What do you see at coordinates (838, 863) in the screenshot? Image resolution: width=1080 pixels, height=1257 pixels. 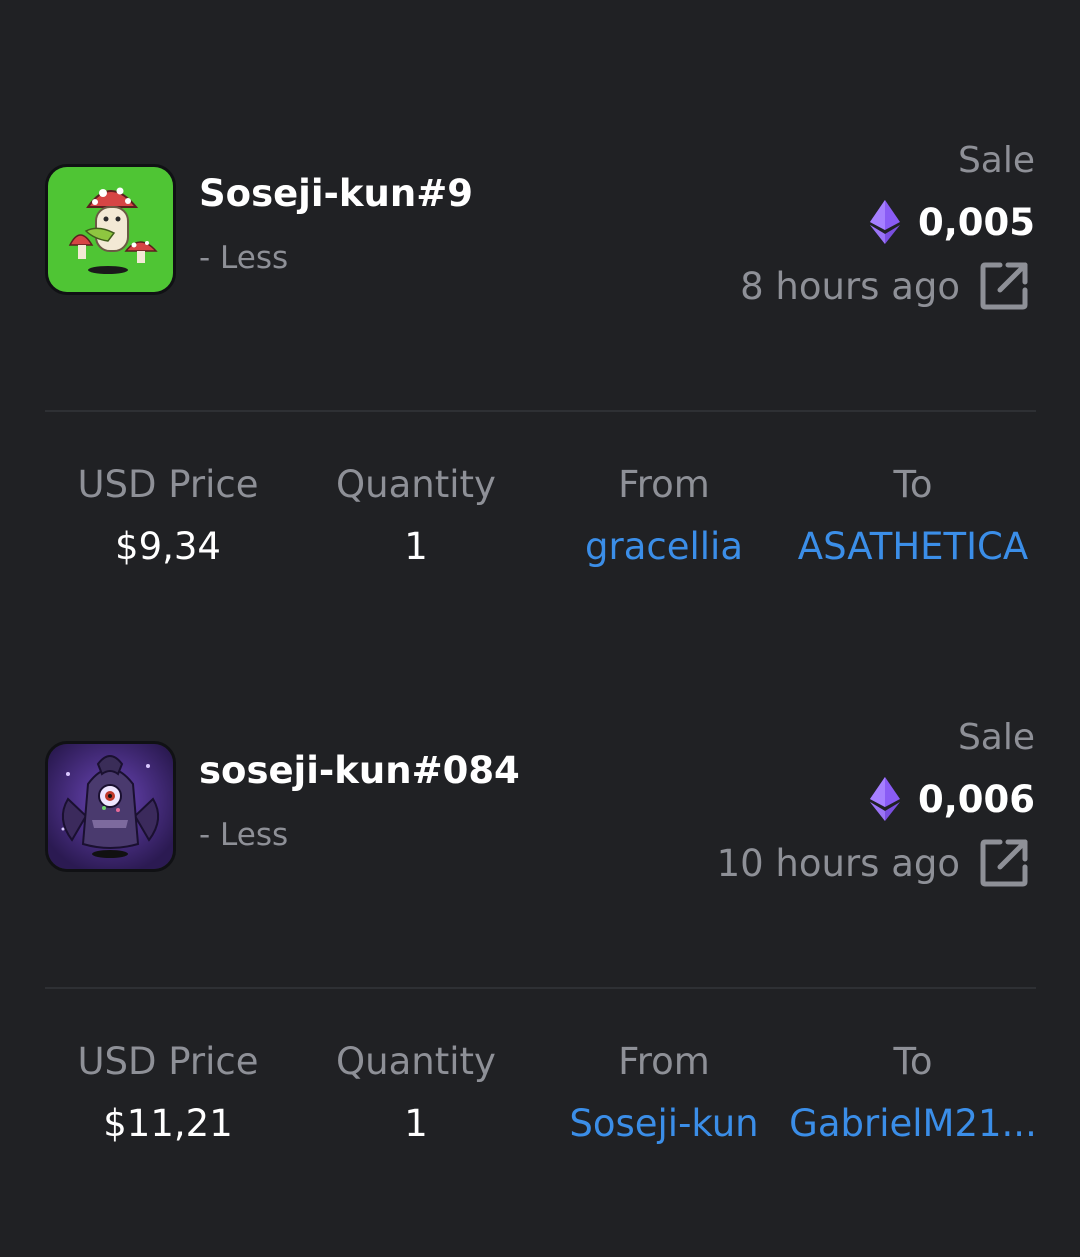 I see `time-ago: 10 hours ago` at bounding box center [838, 863].